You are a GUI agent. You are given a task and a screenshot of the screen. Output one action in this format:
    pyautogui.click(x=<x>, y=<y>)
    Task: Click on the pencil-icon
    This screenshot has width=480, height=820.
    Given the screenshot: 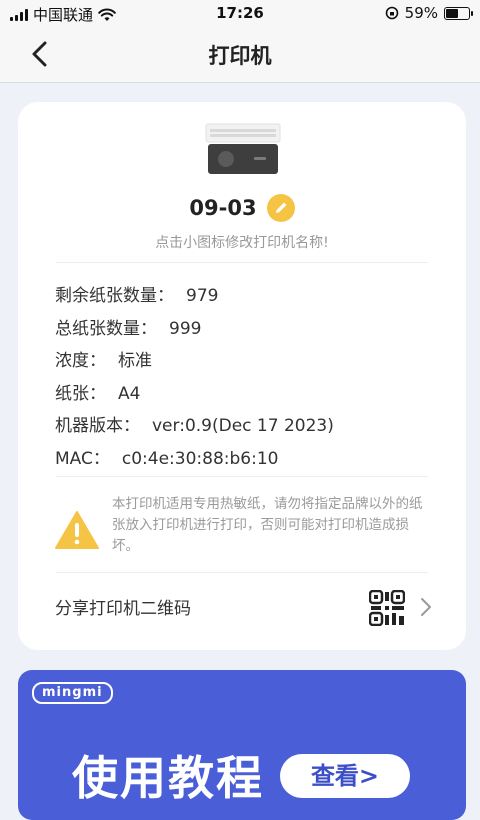 What is the action you would take?
    pyautogui.click(x=280, y=207)
    